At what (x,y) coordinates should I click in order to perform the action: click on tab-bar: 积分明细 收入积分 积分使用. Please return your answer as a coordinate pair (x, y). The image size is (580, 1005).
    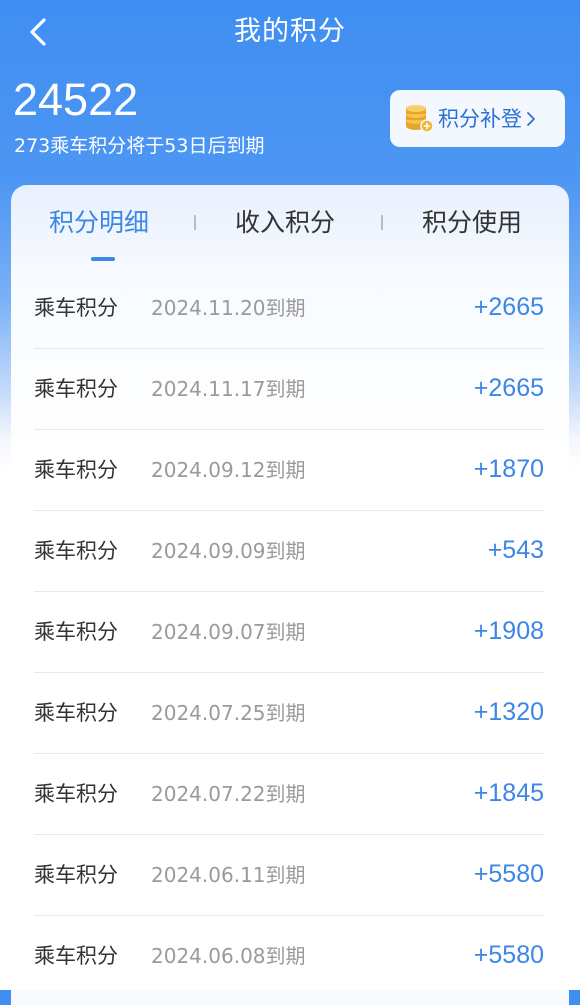
    Looking at the image, I should click on (290, 225).